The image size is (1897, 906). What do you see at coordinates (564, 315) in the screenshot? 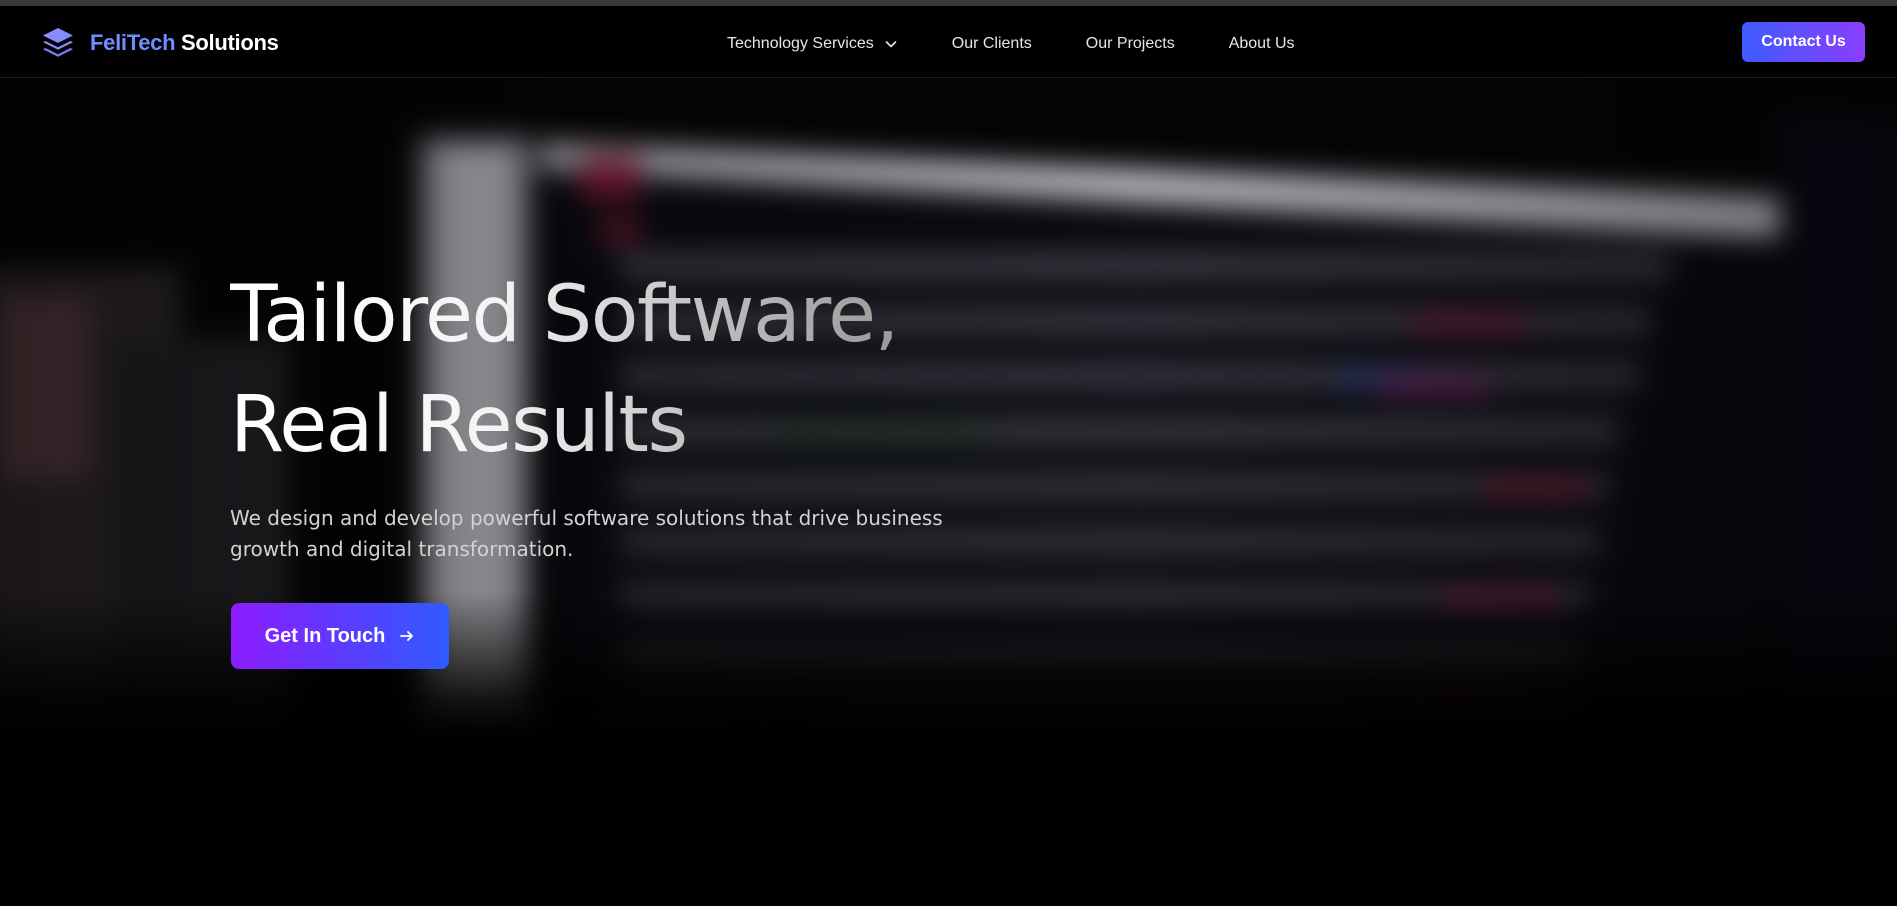
I see `hero-title-line1: Tailored Software,` at bounding box center [564, 315].